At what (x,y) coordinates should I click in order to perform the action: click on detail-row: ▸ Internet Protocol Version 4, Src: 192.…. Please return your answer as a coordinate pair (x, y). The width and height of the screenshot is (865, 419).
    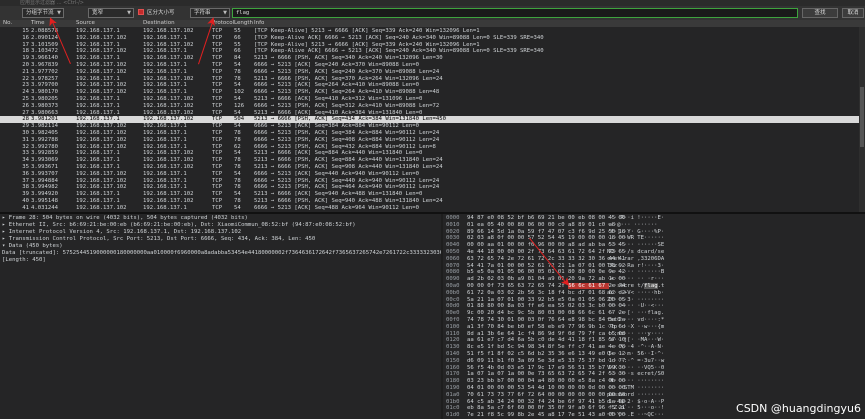
    Looking at the image, I should click on (121, 232).